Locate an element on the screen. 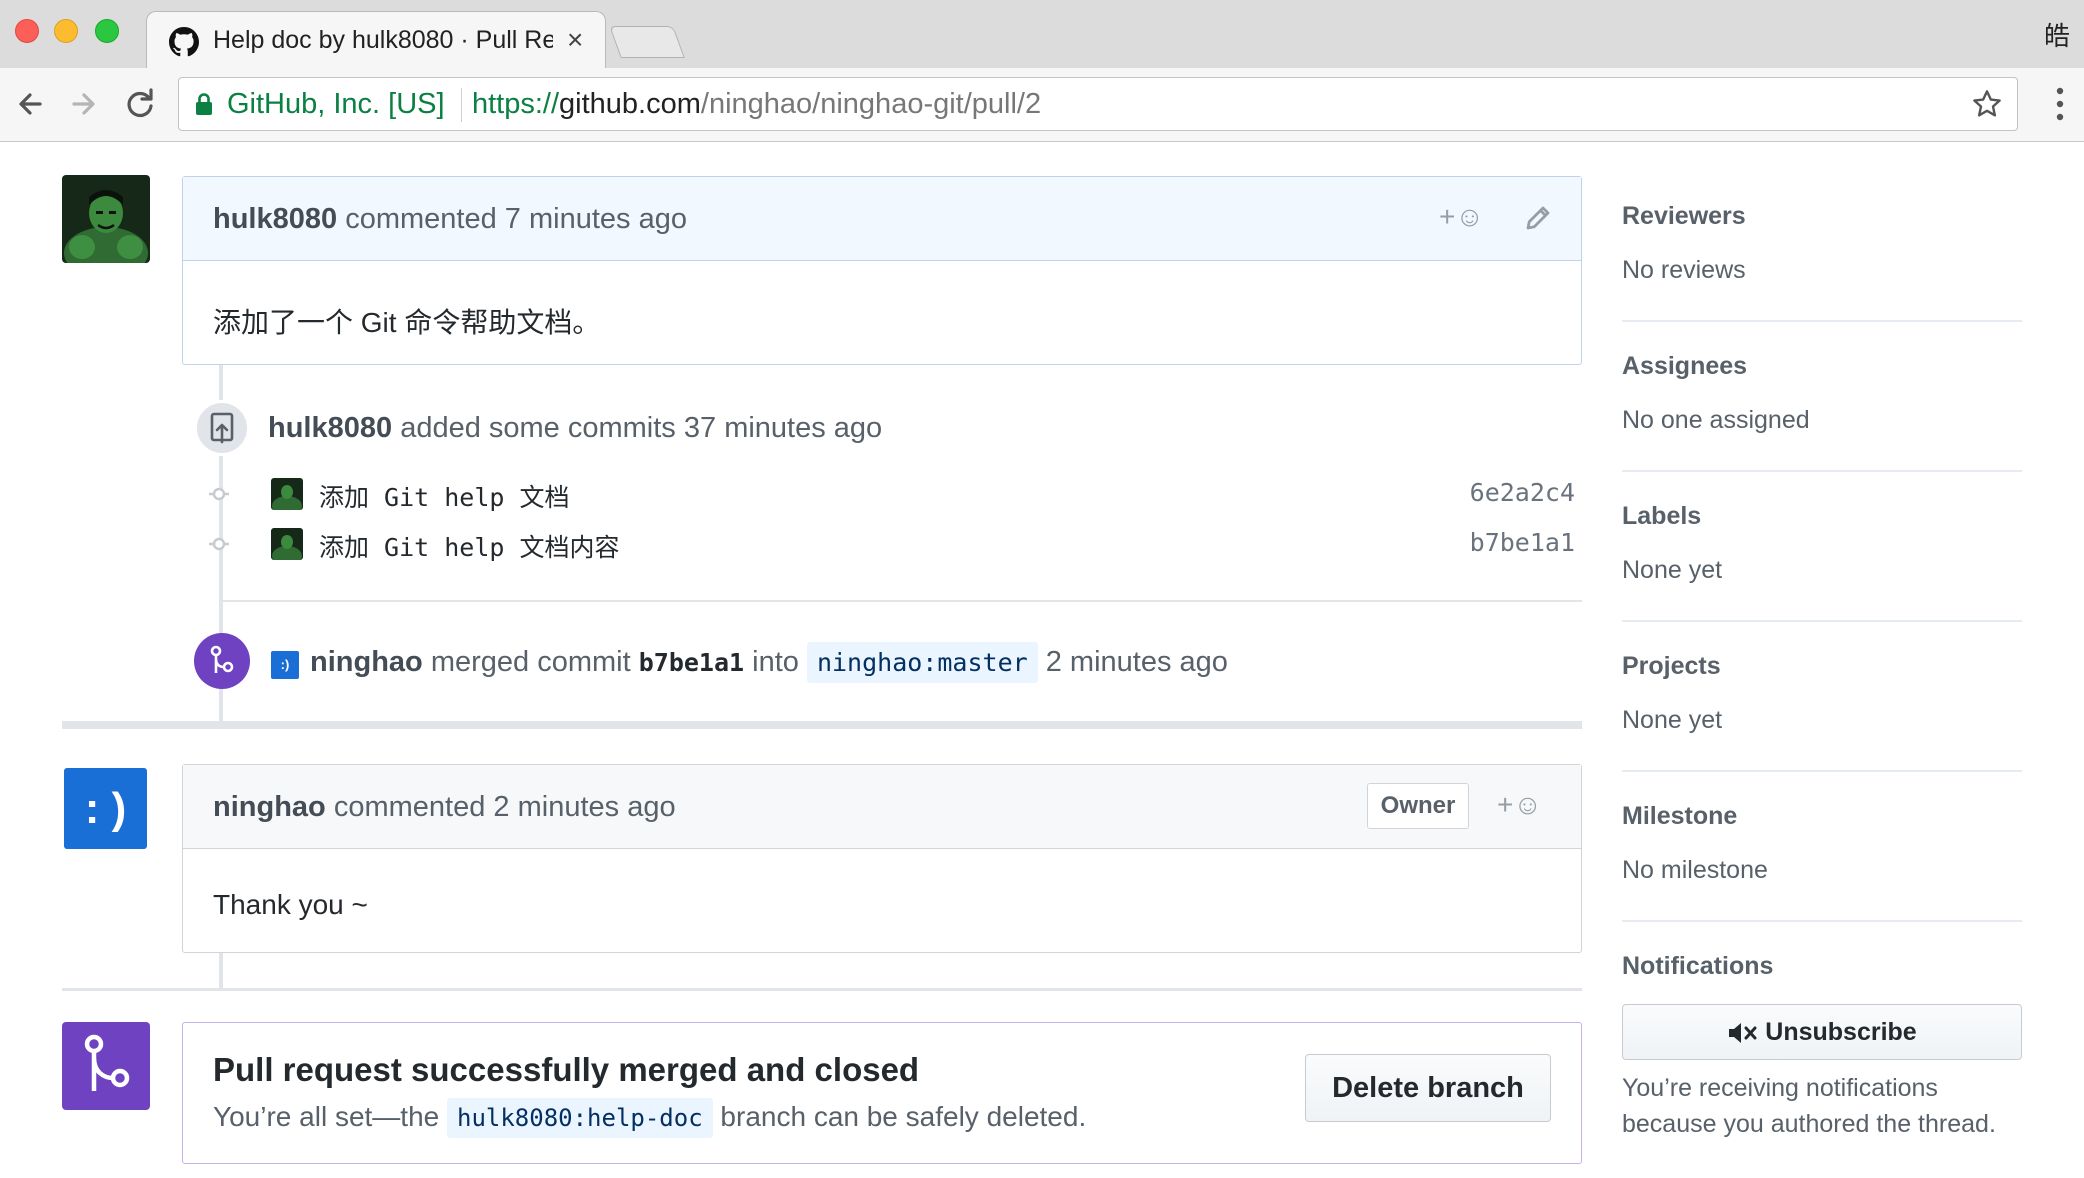 This screenshot has width=2084, height=1178. unsubscribe-label: Unsubscribe is located at coordinates (1841, 1032).